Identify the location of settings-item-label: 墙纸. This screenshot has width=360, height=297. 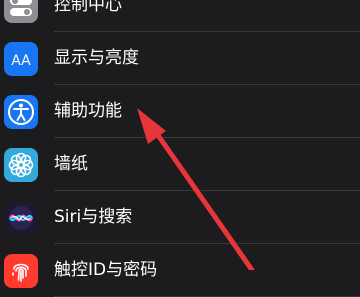
(71, 164).